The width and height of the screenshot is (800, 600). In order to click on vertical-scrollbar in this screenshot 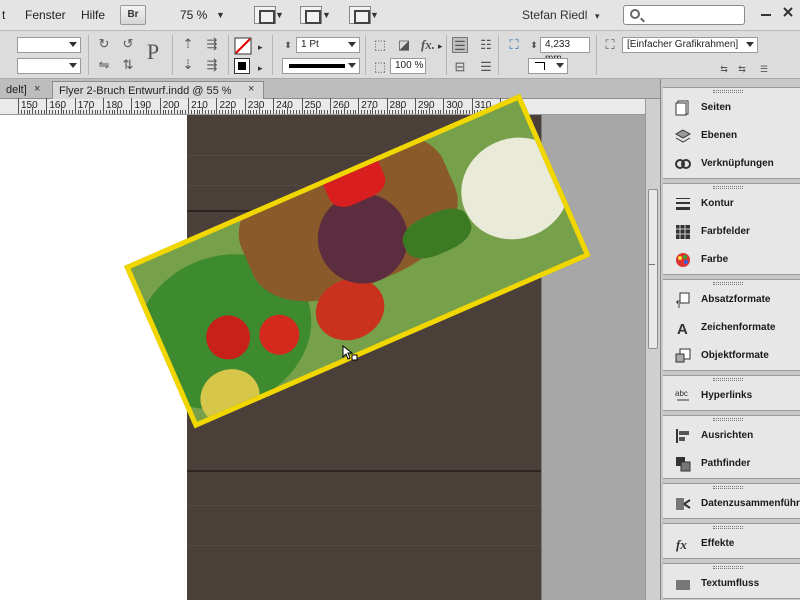, I will do `click(652, 349)`.